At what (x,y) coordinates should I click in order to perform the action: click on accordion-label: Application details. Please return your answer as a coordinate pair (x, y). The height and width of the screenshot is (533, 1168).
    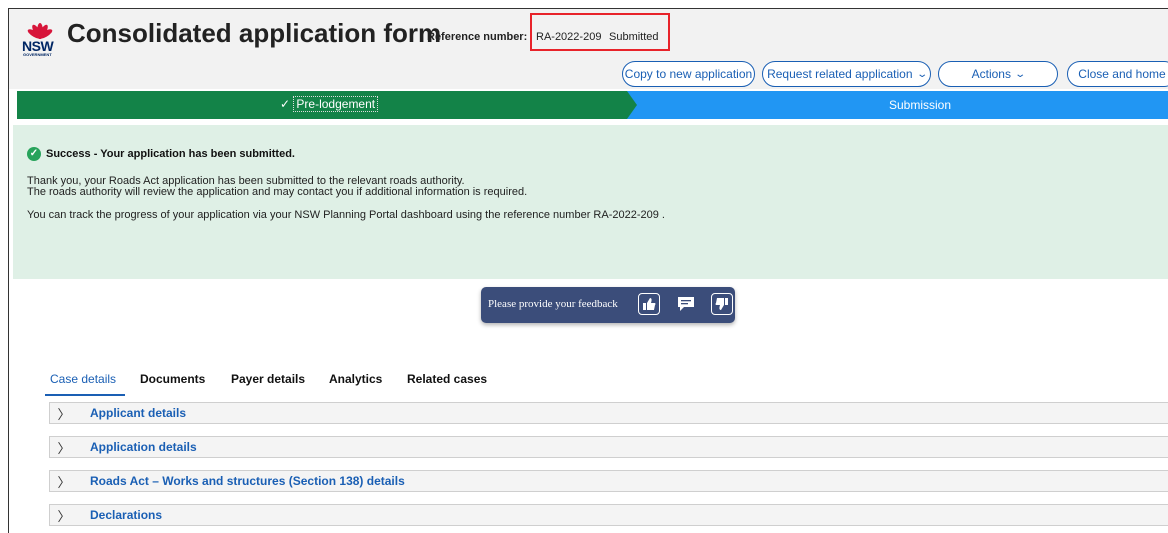
    Looking at the image, I should click on (143, 447).